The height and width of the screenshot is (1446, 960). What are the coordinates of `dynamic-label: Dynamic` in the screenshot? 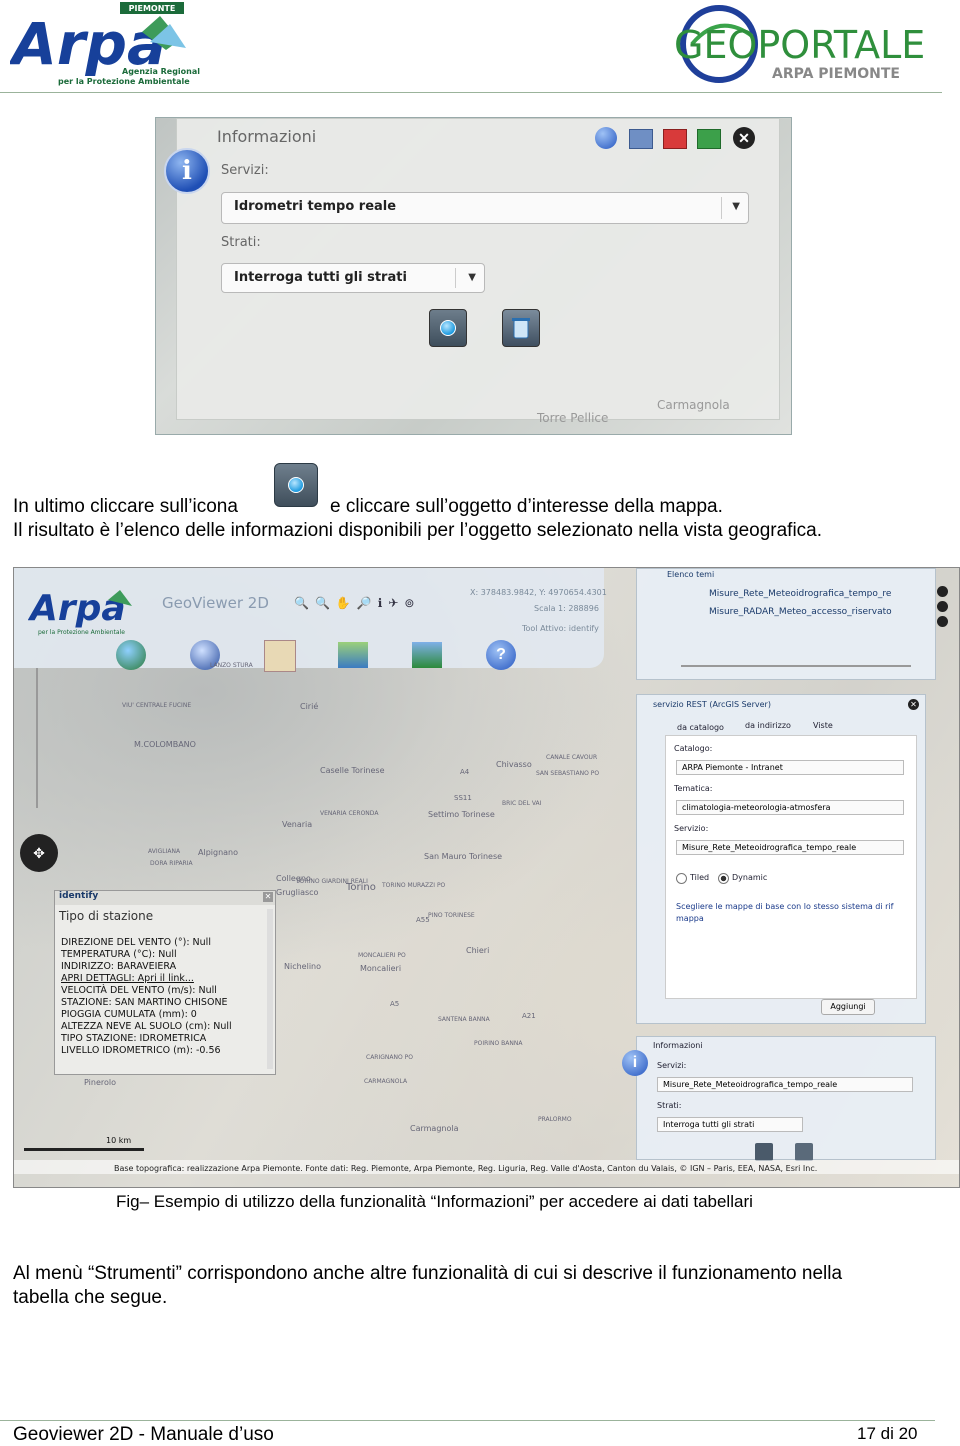 It's located at (750, 877).